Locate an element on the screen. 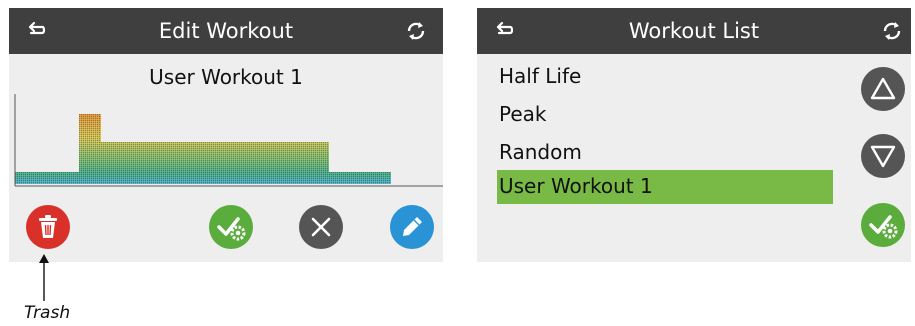 Image resolution: width=915 pixels, height=326 pixels. triangle-up-icon is located at coordinates (883, 88).